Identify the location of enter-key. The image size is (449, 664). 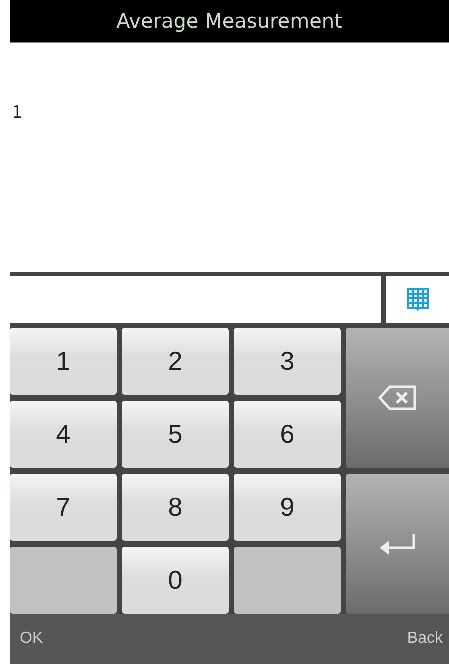
(397, 544).